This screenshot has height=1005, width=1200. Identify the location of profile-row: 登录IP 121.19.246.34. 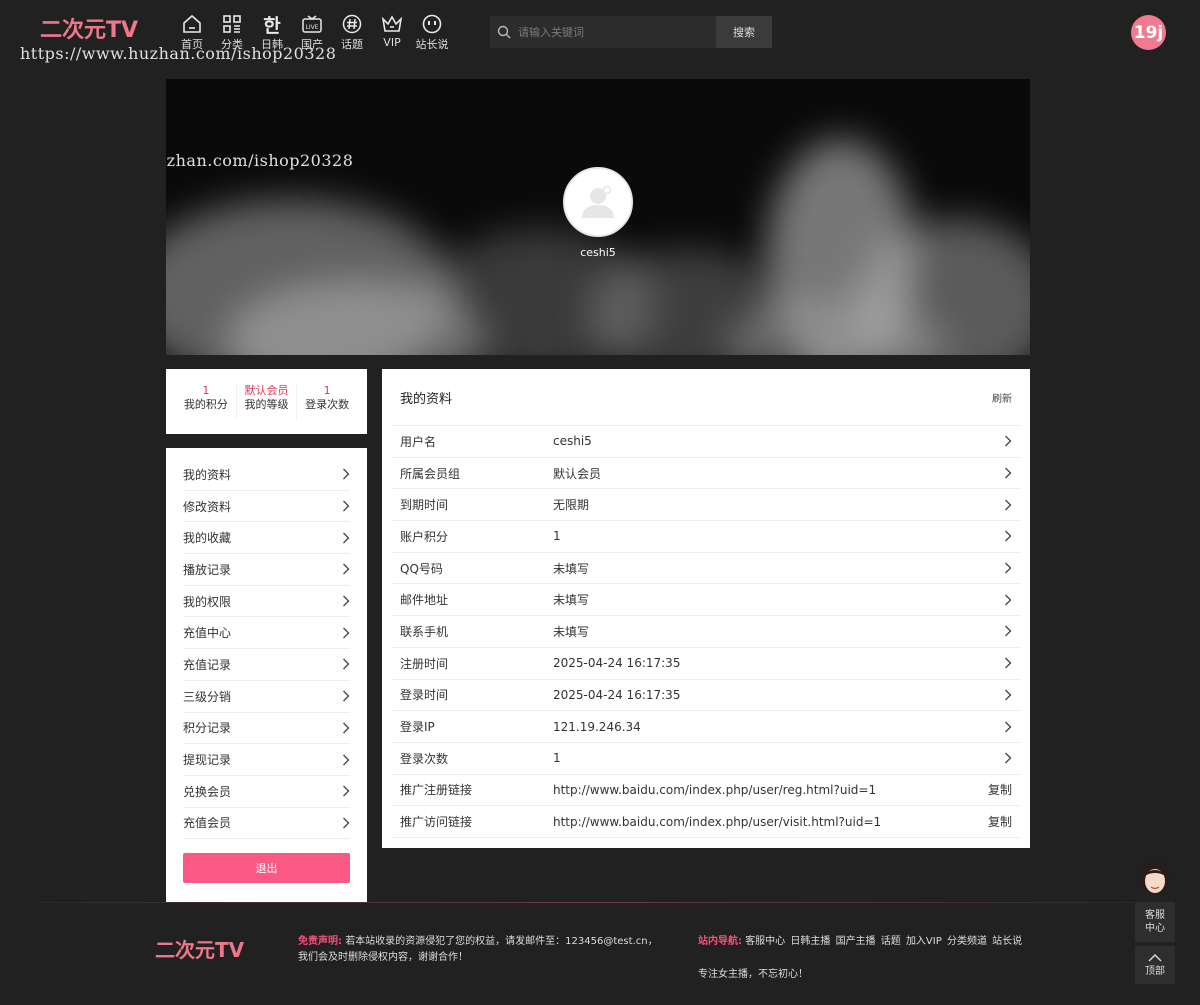
(706, 727).